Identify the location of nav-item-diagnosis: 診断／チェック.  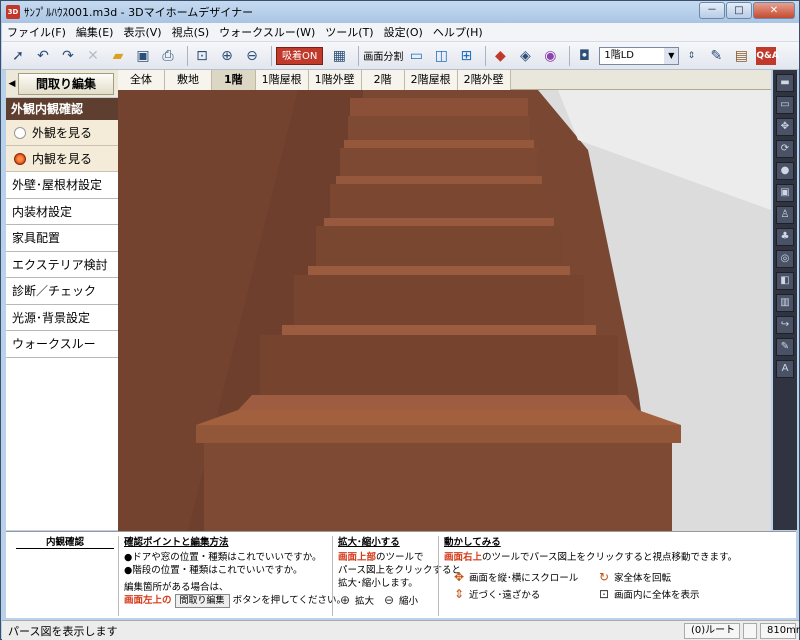
(62, 291).